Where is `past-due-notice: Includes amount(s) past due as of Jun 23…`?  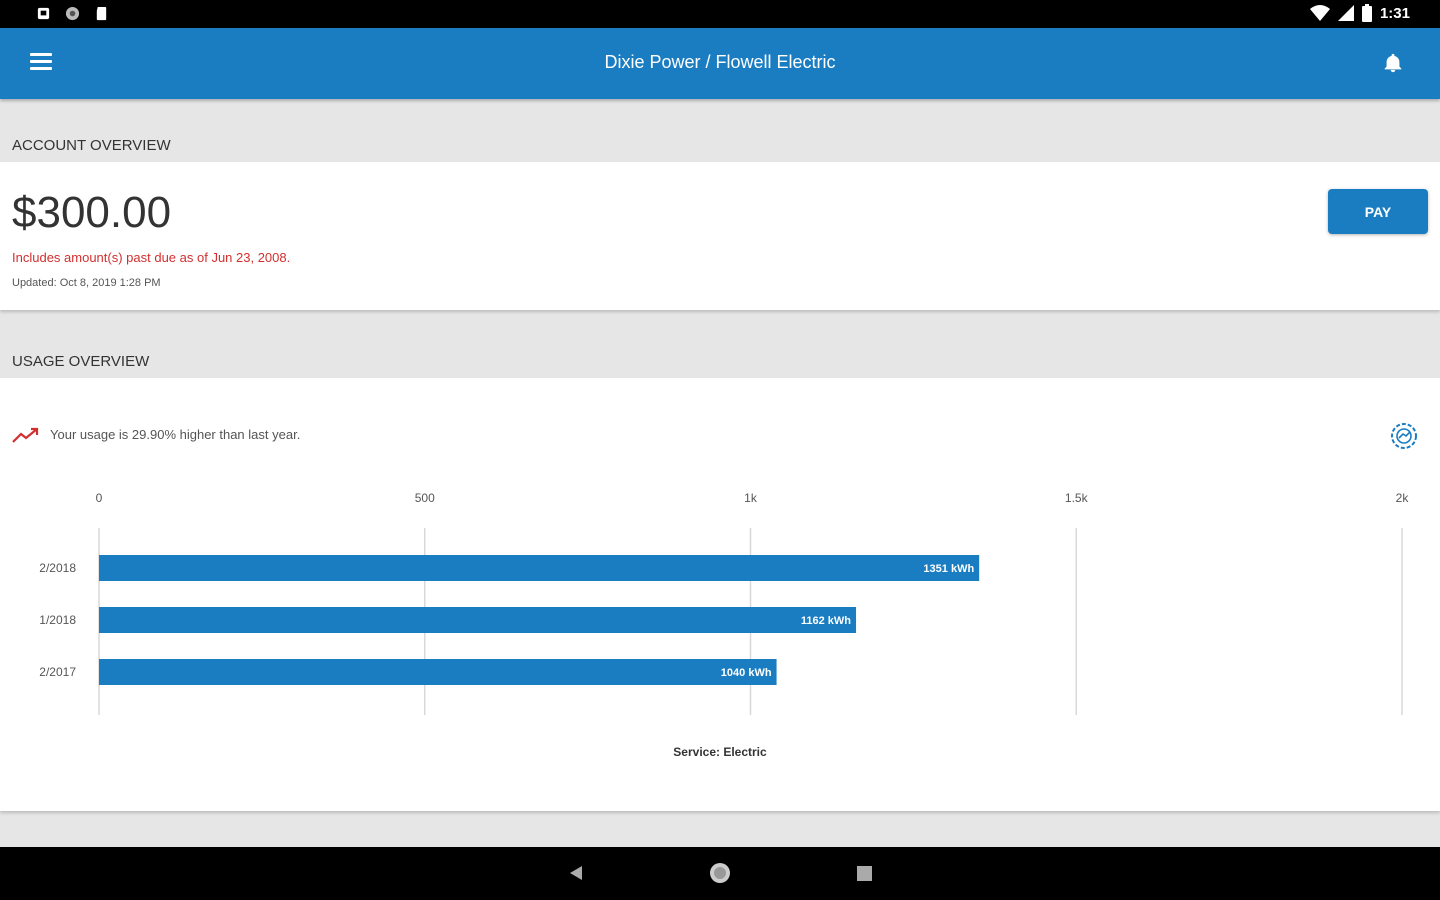
past-due-notice: Includes amount(s) past due as of Jun 23… is located at coordinates (151, 257).